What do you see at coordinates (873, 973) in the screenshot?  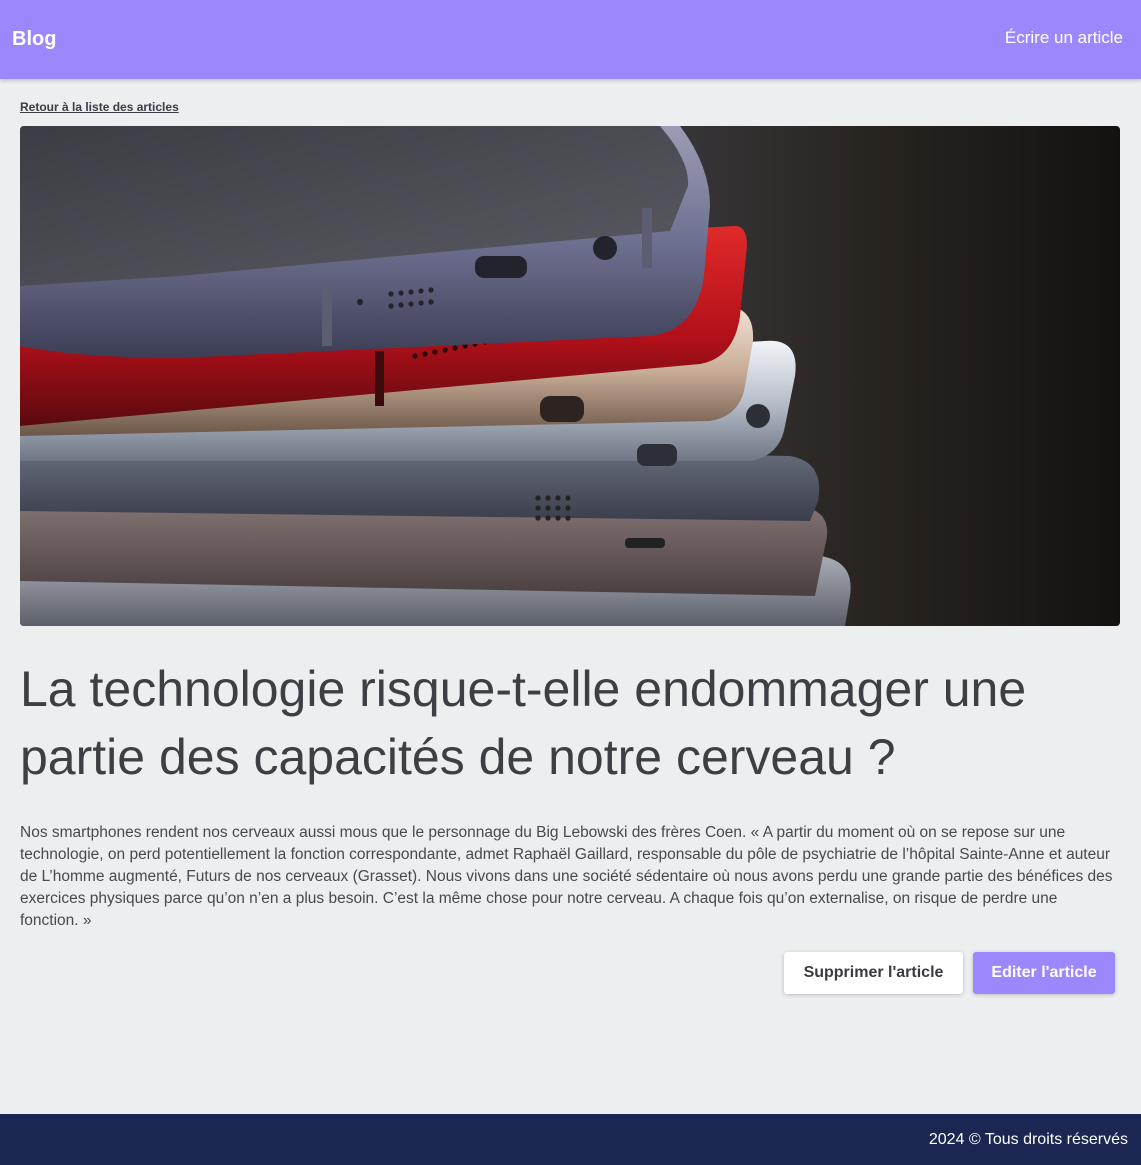 I see `delete-article-button: Supprimer l'article` at bounding box center [873, 973].